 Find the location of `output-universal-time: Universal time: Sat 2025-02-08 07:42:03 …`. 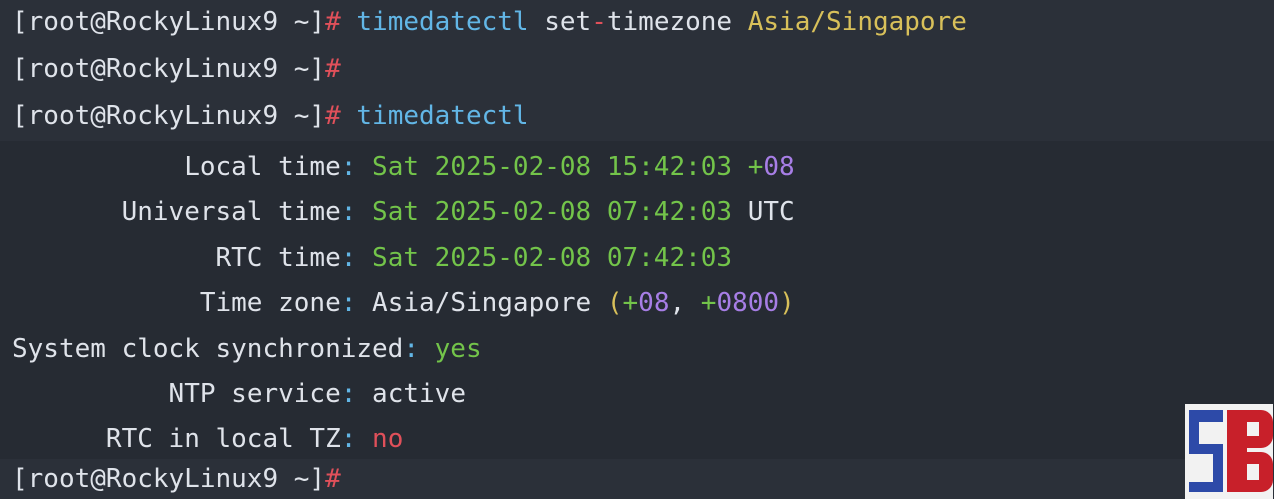

output-universal-time: Universal time: Sat 2025-02-08 07:42:03 … is located at coordinates (403, 212).